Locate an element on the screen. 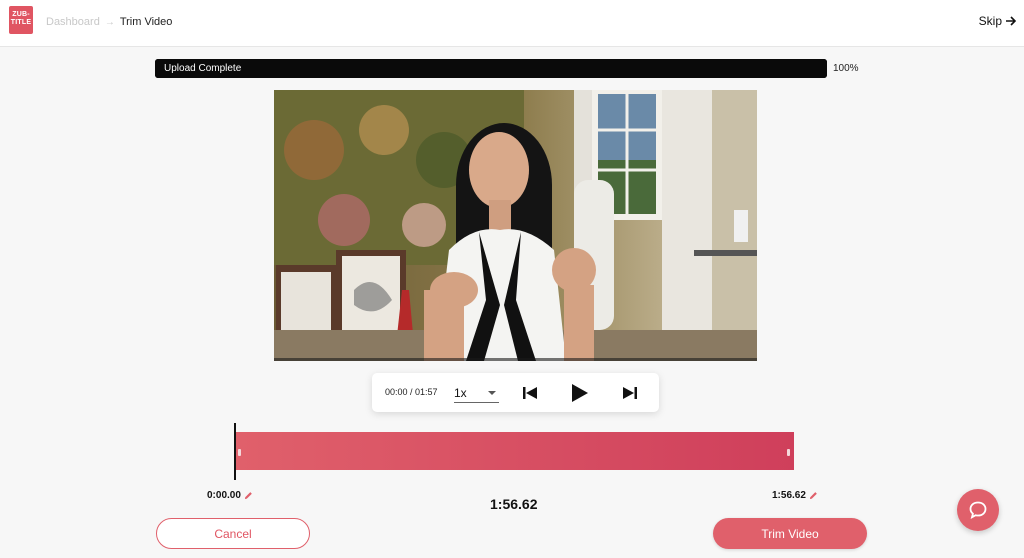 The width and height of the screenshot is (1024, 558). trim-range-bar is located at coordinates (515, 451).